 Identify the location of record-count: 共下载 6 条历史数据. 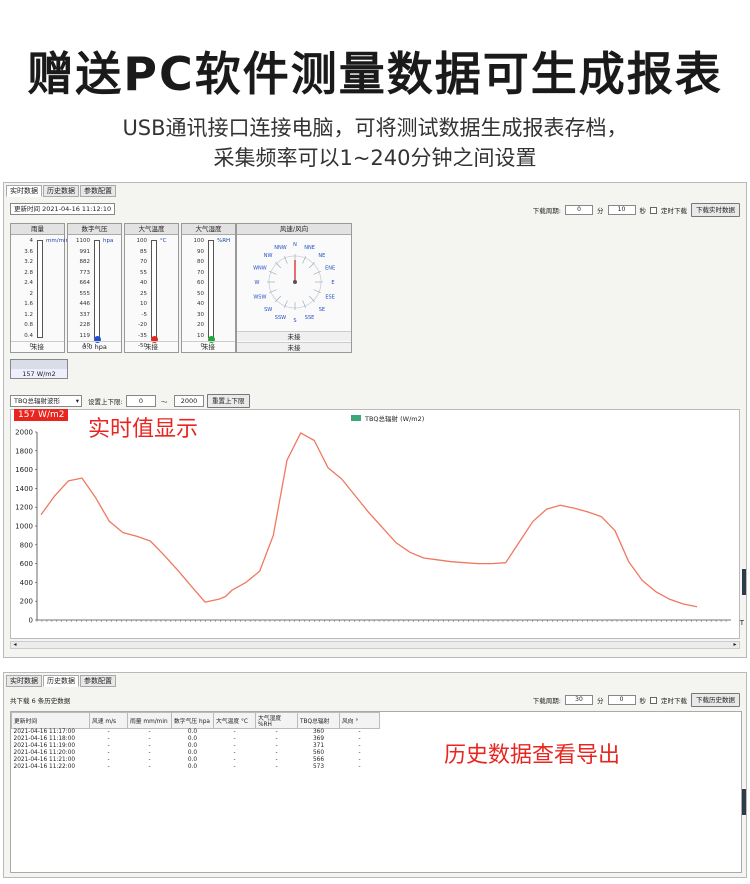
(40, 701).